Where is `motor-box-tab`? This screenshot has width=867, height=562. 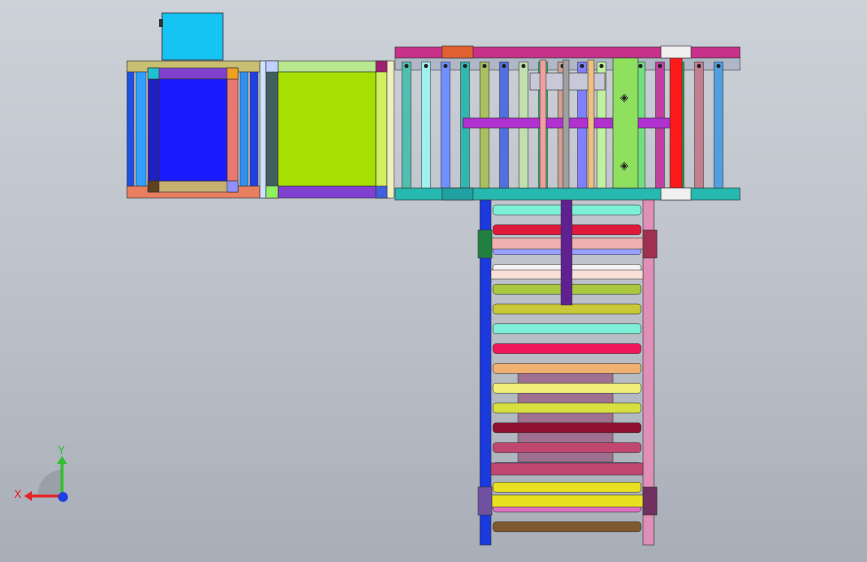
motor-box-tab is located at coordinates (161, 23).